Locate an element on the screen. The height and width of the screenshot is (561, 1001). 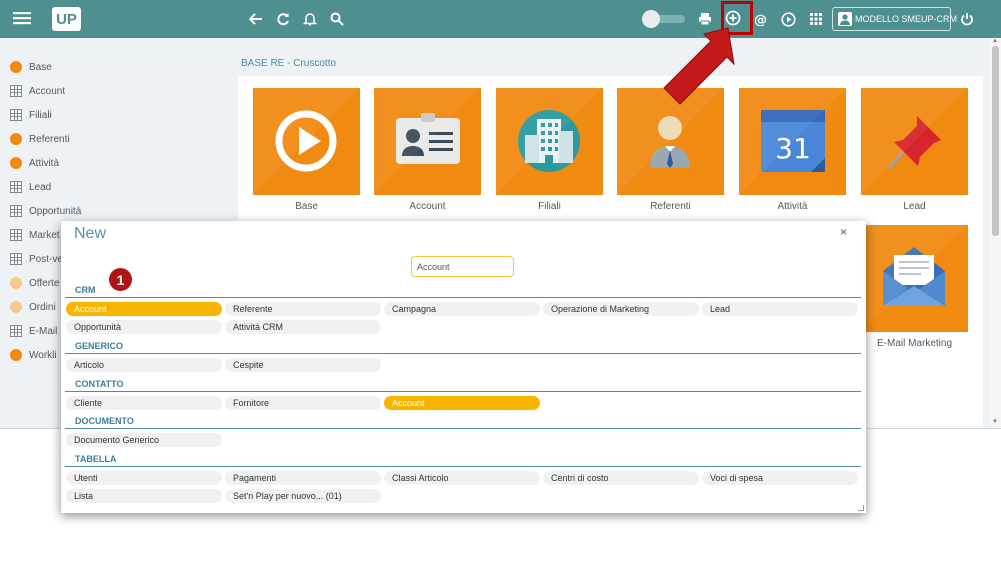
option-chip: Utenti is located at coordinates (144, 478).